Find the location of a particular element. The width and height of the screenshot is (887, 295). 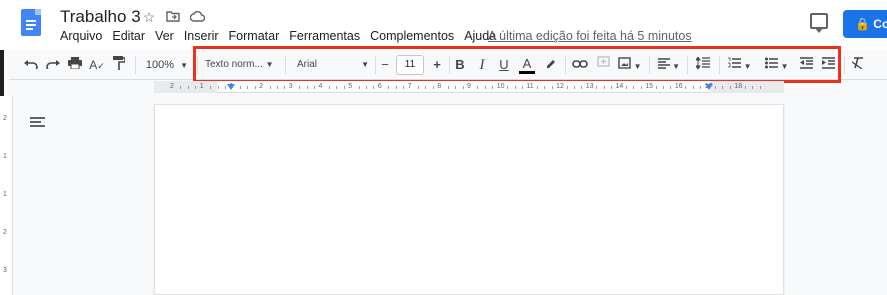

last-edit-link: A última edição foi feita há 5 minutos is located at coordinates (590, 36).